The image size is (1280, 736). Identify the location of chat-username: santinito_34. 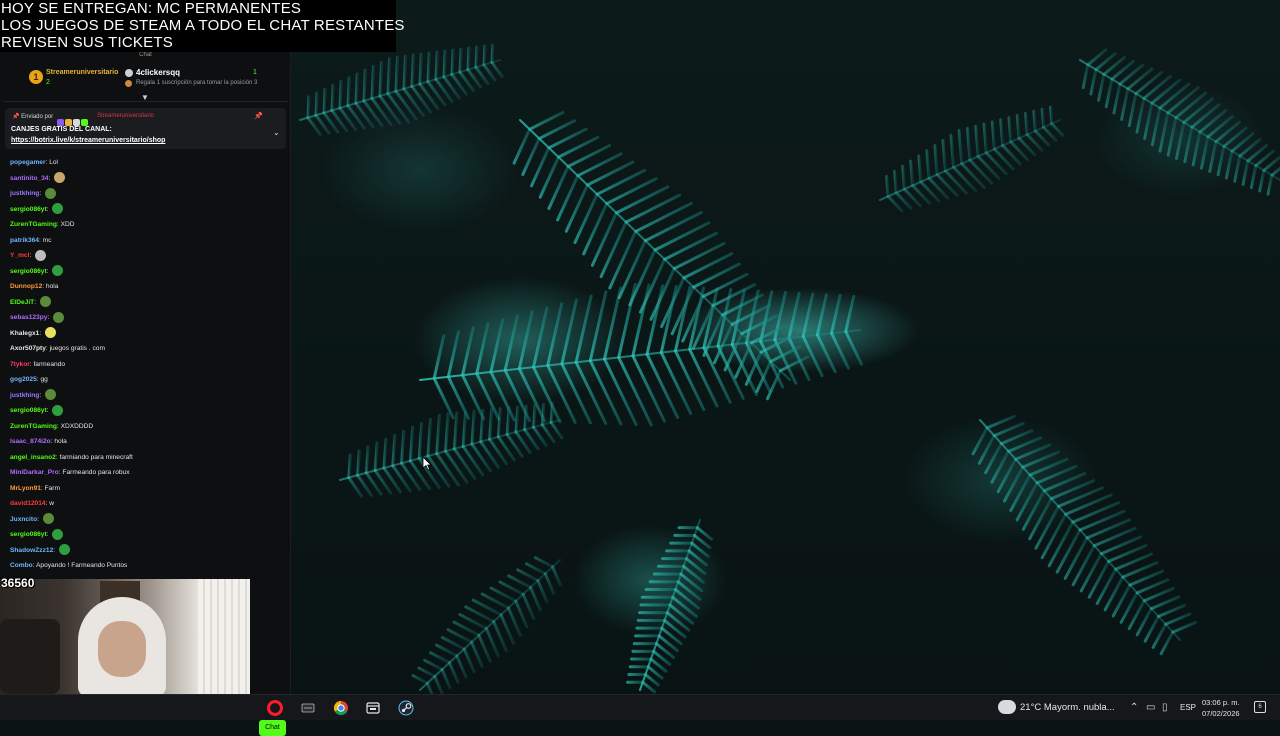
(29, 178).